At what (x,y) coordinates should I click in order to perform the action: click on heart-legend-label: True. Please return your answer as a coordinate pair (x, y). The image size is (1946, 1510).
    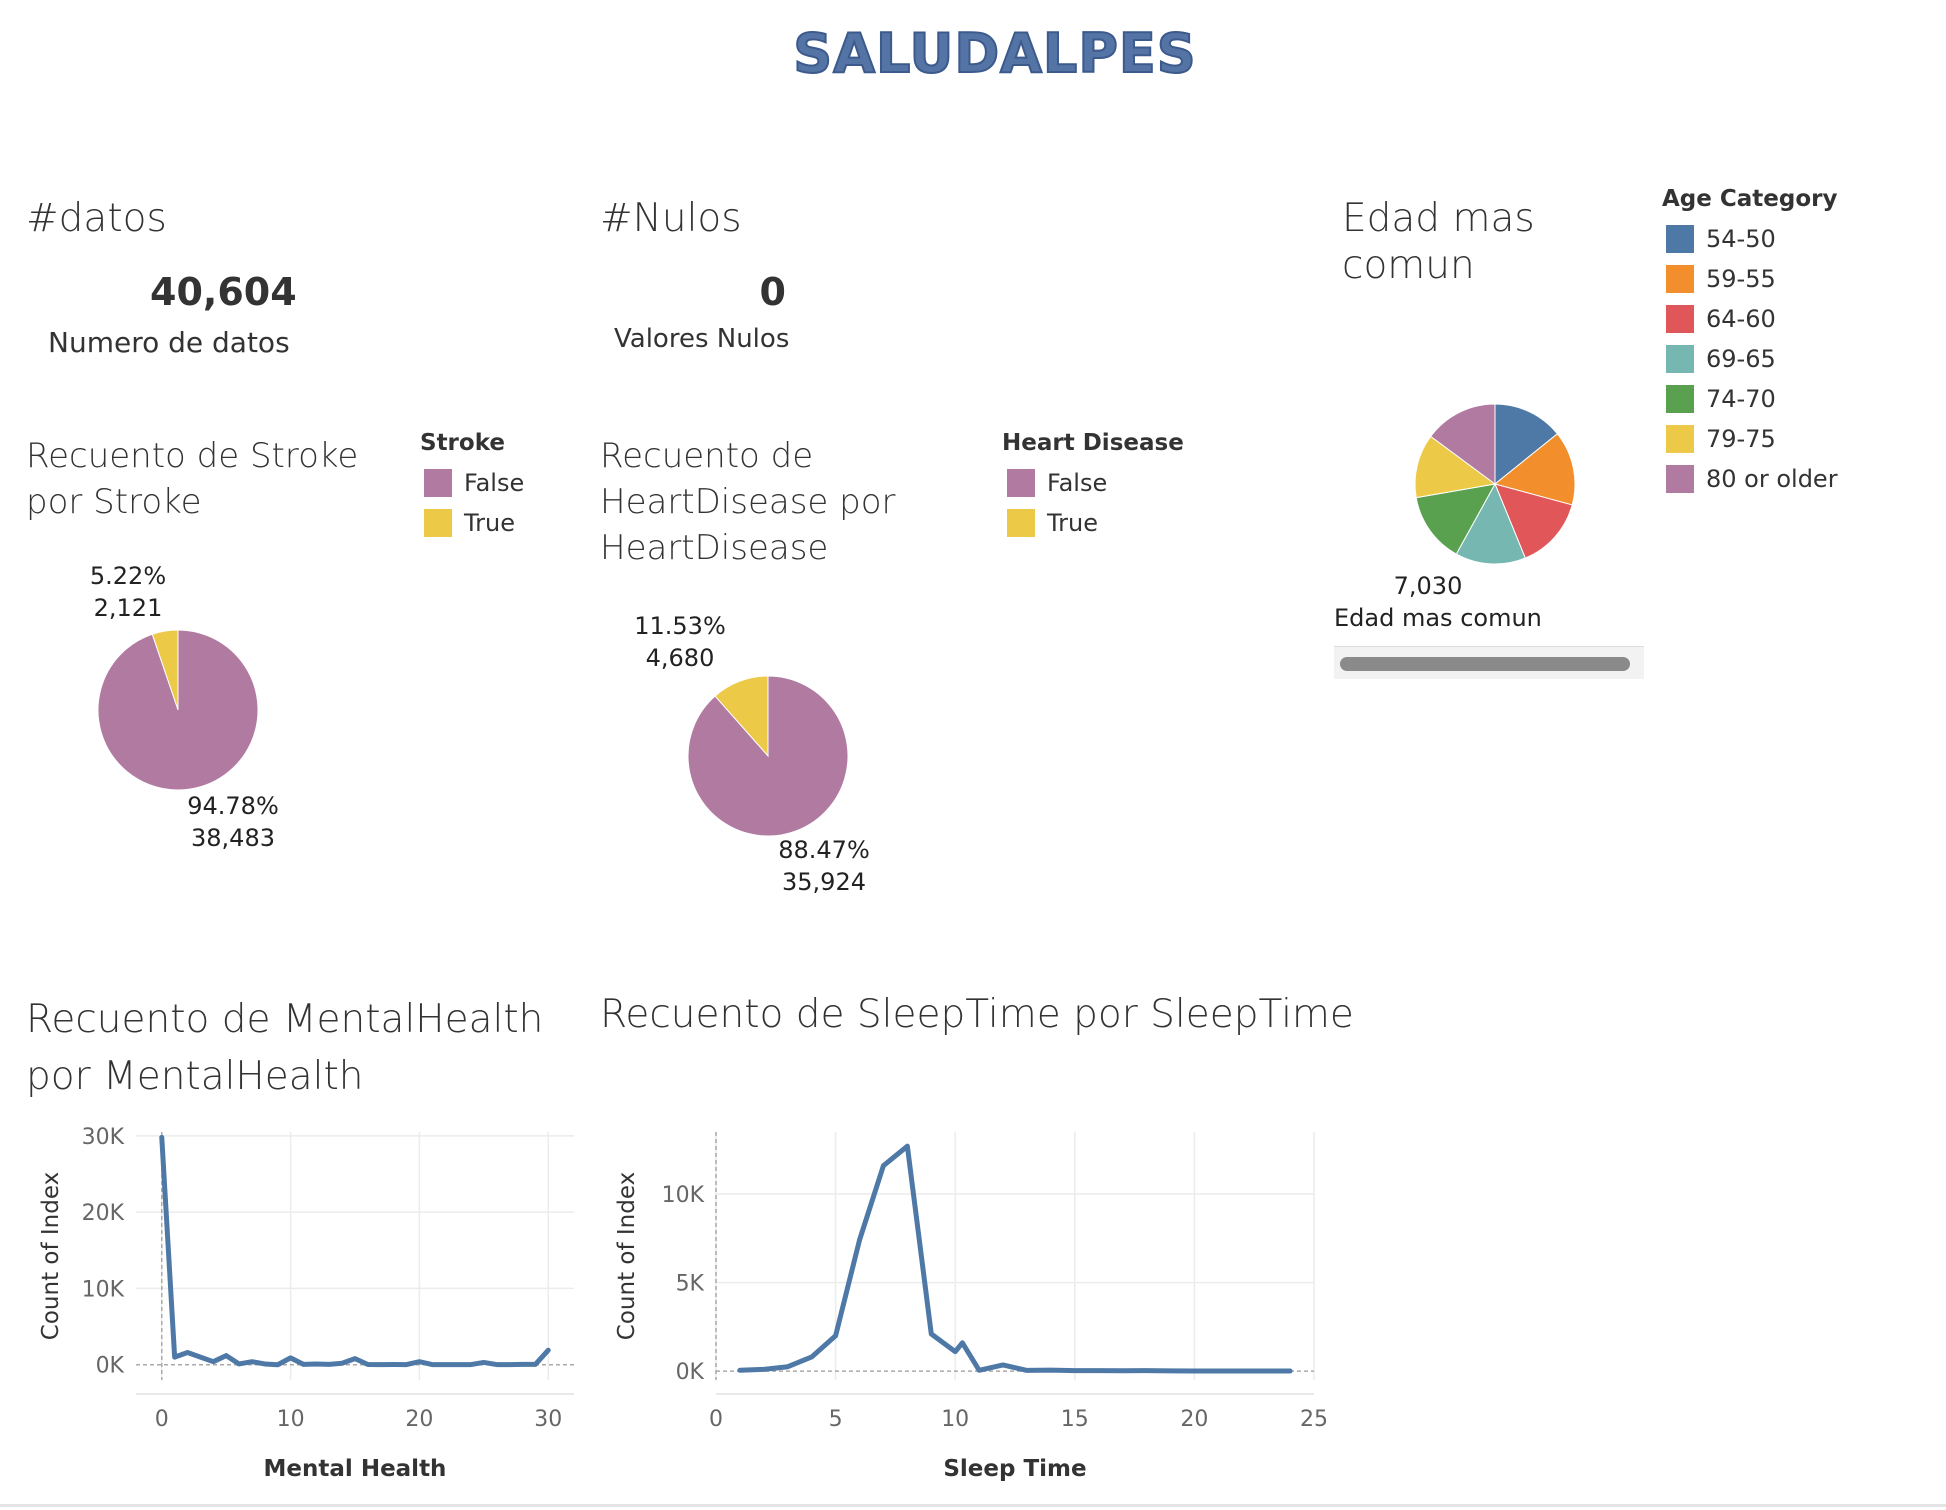
    Looking at the image, I should click on (1072, 523).